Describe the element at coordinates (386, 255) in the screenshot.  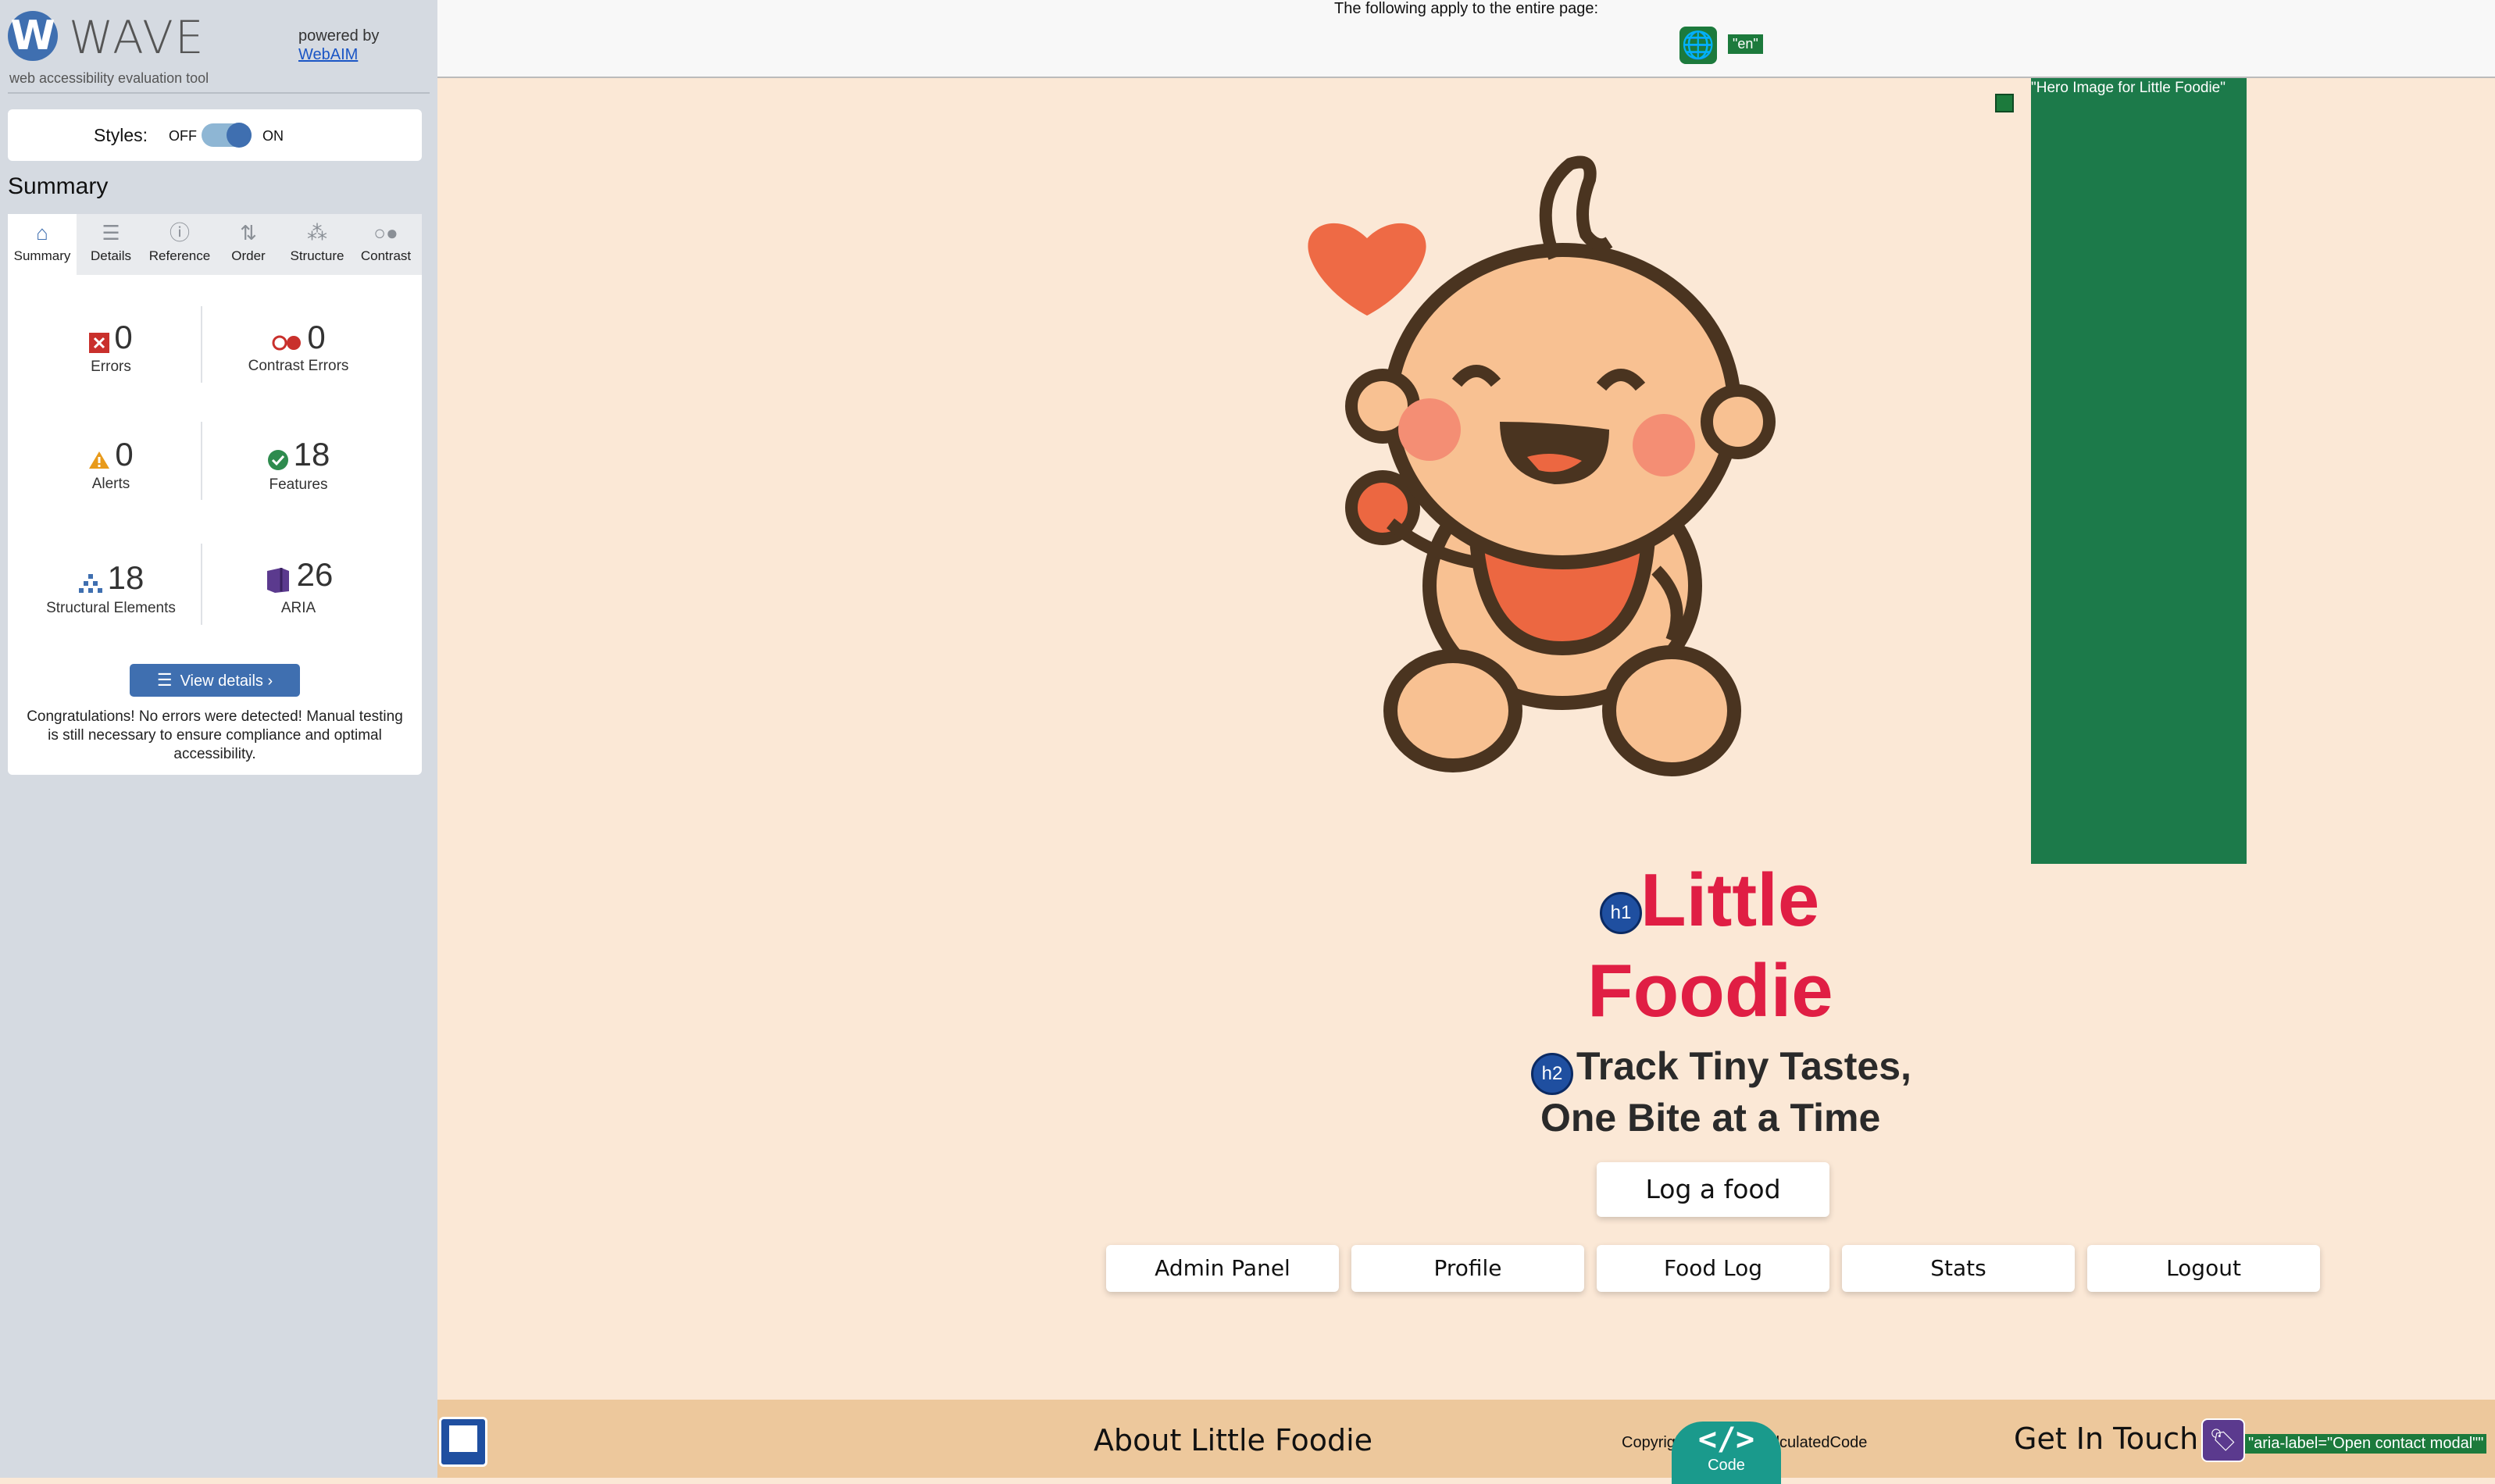
I see `tab-label: Contrast` at that location.